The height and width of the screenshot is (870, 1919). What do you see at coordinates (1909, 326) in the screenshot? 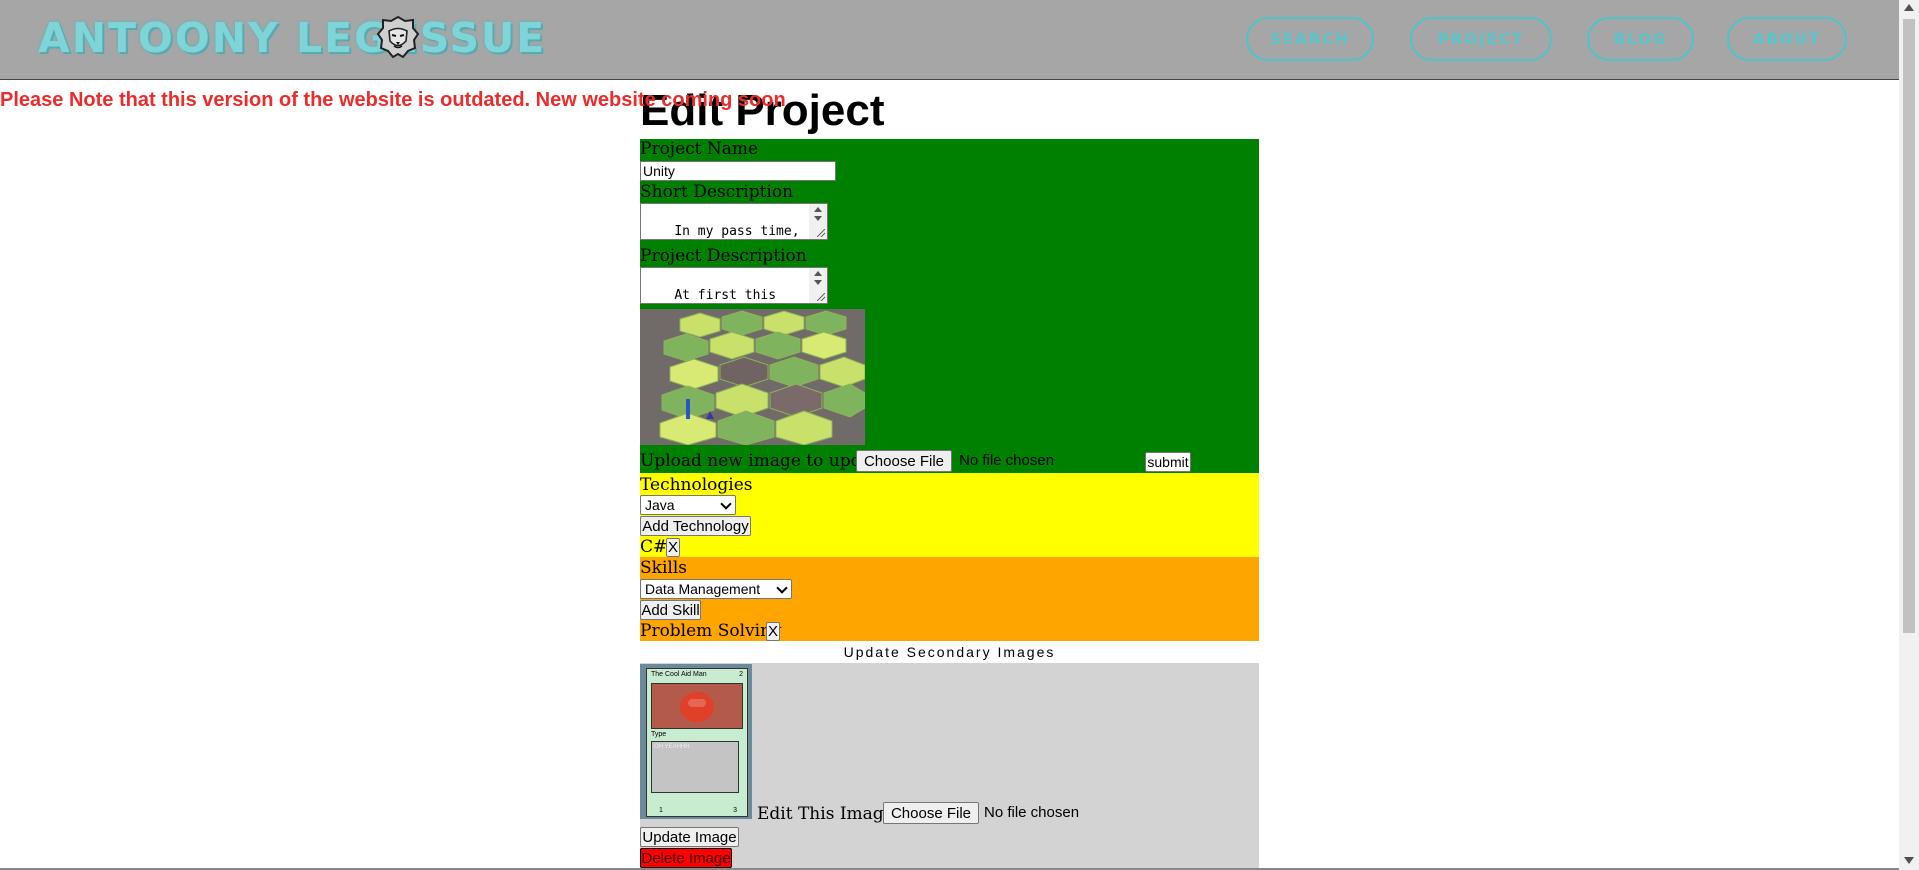
I see `scrollbar-thumb` at bounding box center [1909, 326].